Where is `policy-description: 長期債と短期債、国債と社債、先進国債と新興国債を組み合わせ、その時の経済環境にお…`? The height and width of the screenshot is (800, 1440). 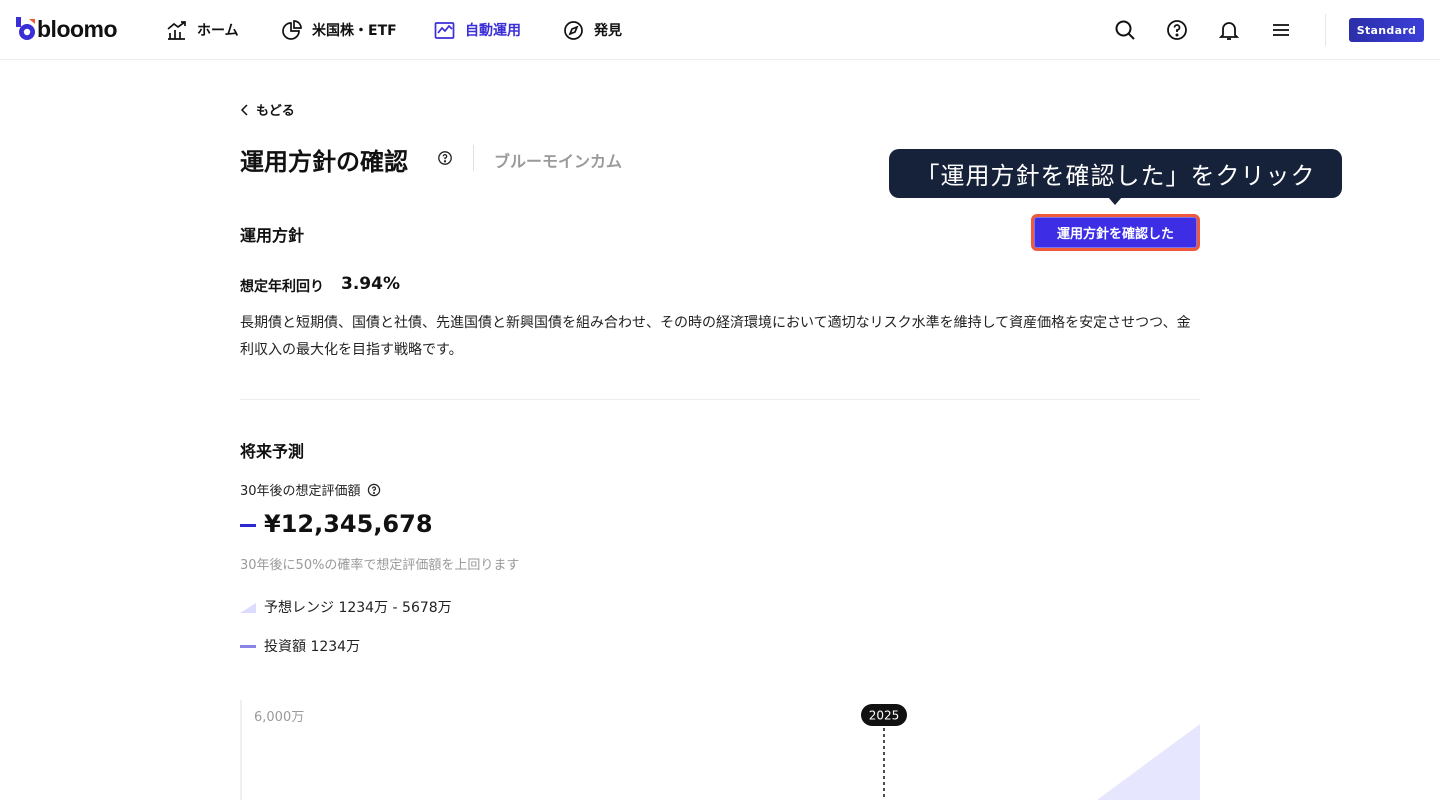 policy-description: 長期債と短期債、国債と社債、先進国債と新興国債を組み合わせ、その時の経済環境にお… is located at coordinates (715, 336).